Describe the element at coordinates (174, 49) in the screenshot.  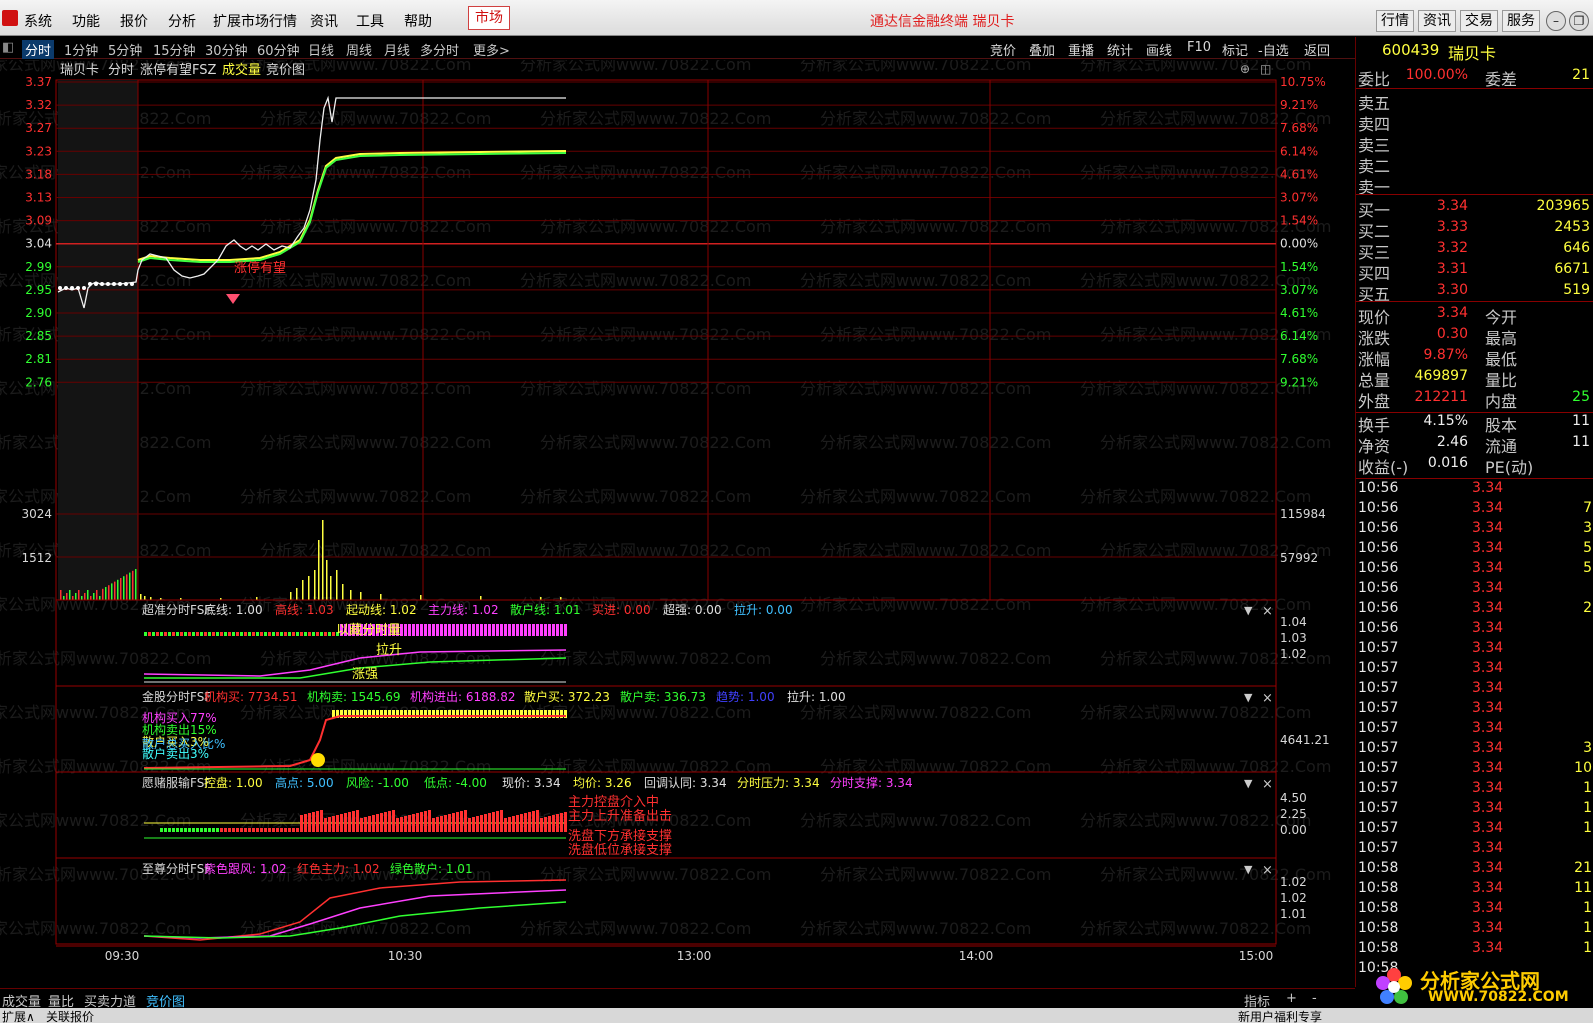
I see `period-15min: 15分钟` at that location.